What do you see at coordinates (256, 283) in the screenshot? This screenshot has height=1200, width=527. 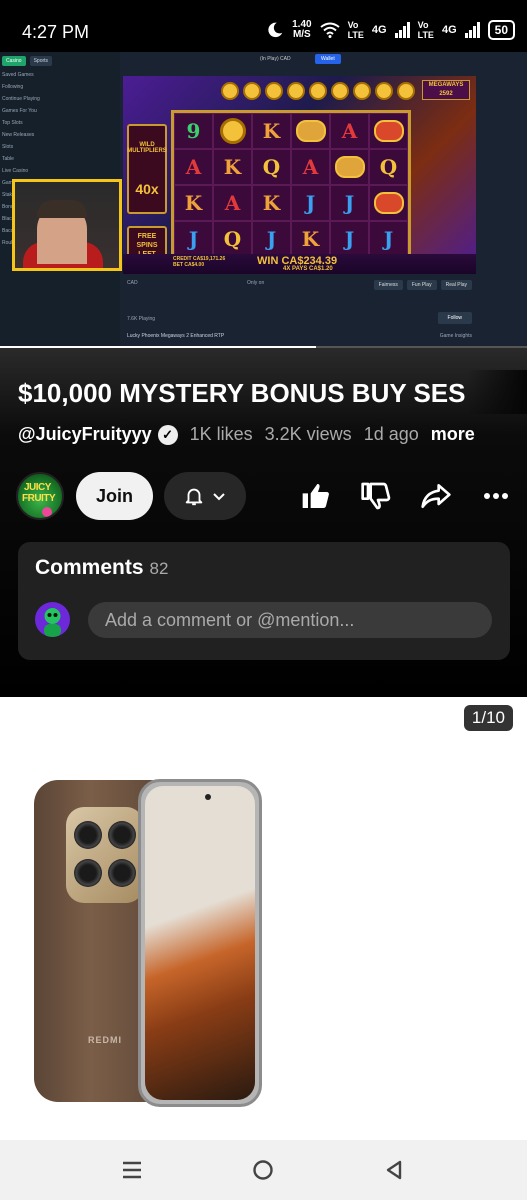 I see `only-on-label: Only on` at bounding box center [256, 283].